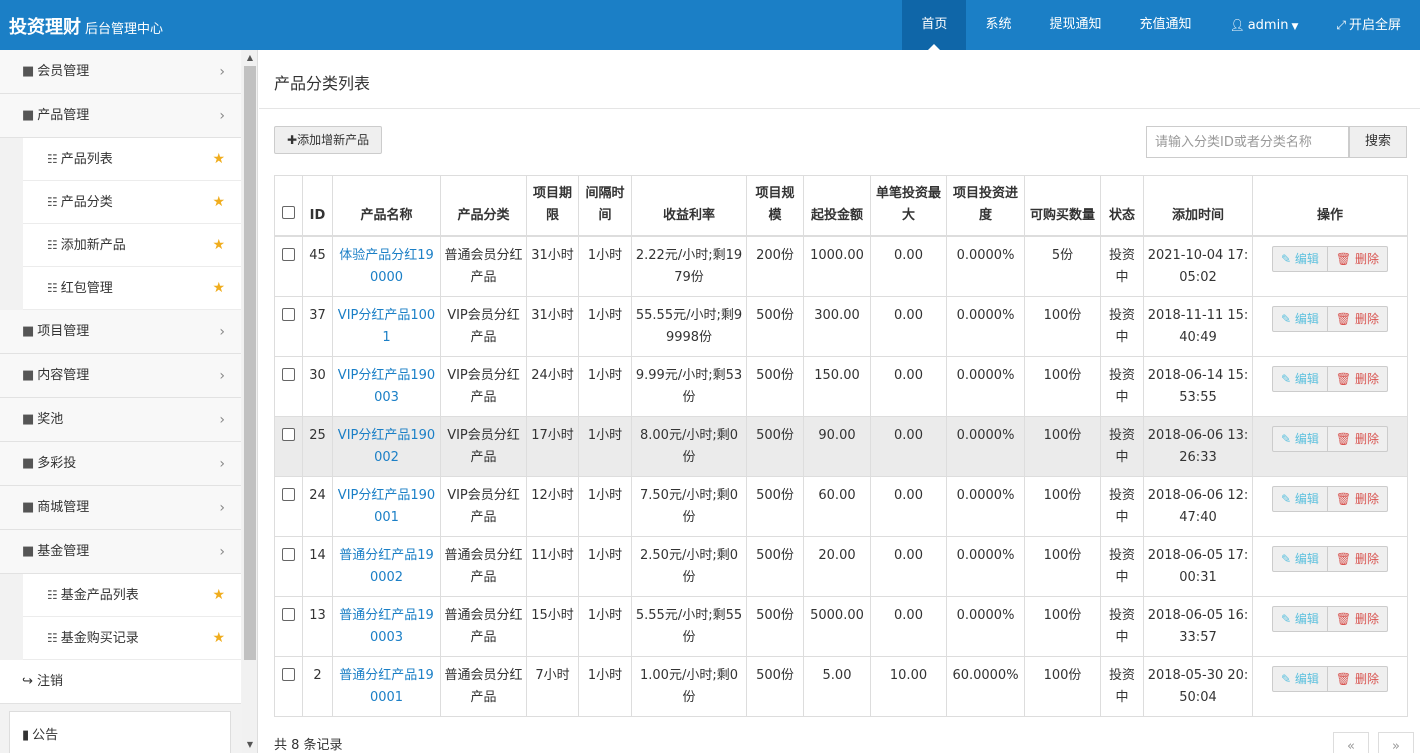 This screenshot has width=1420, height=753. What do you see at coordinates (1198, 566) in the screenshot?
I see `cell-added-time: 2018-06-05 17:00:31` at bounding box center [1198, 566].